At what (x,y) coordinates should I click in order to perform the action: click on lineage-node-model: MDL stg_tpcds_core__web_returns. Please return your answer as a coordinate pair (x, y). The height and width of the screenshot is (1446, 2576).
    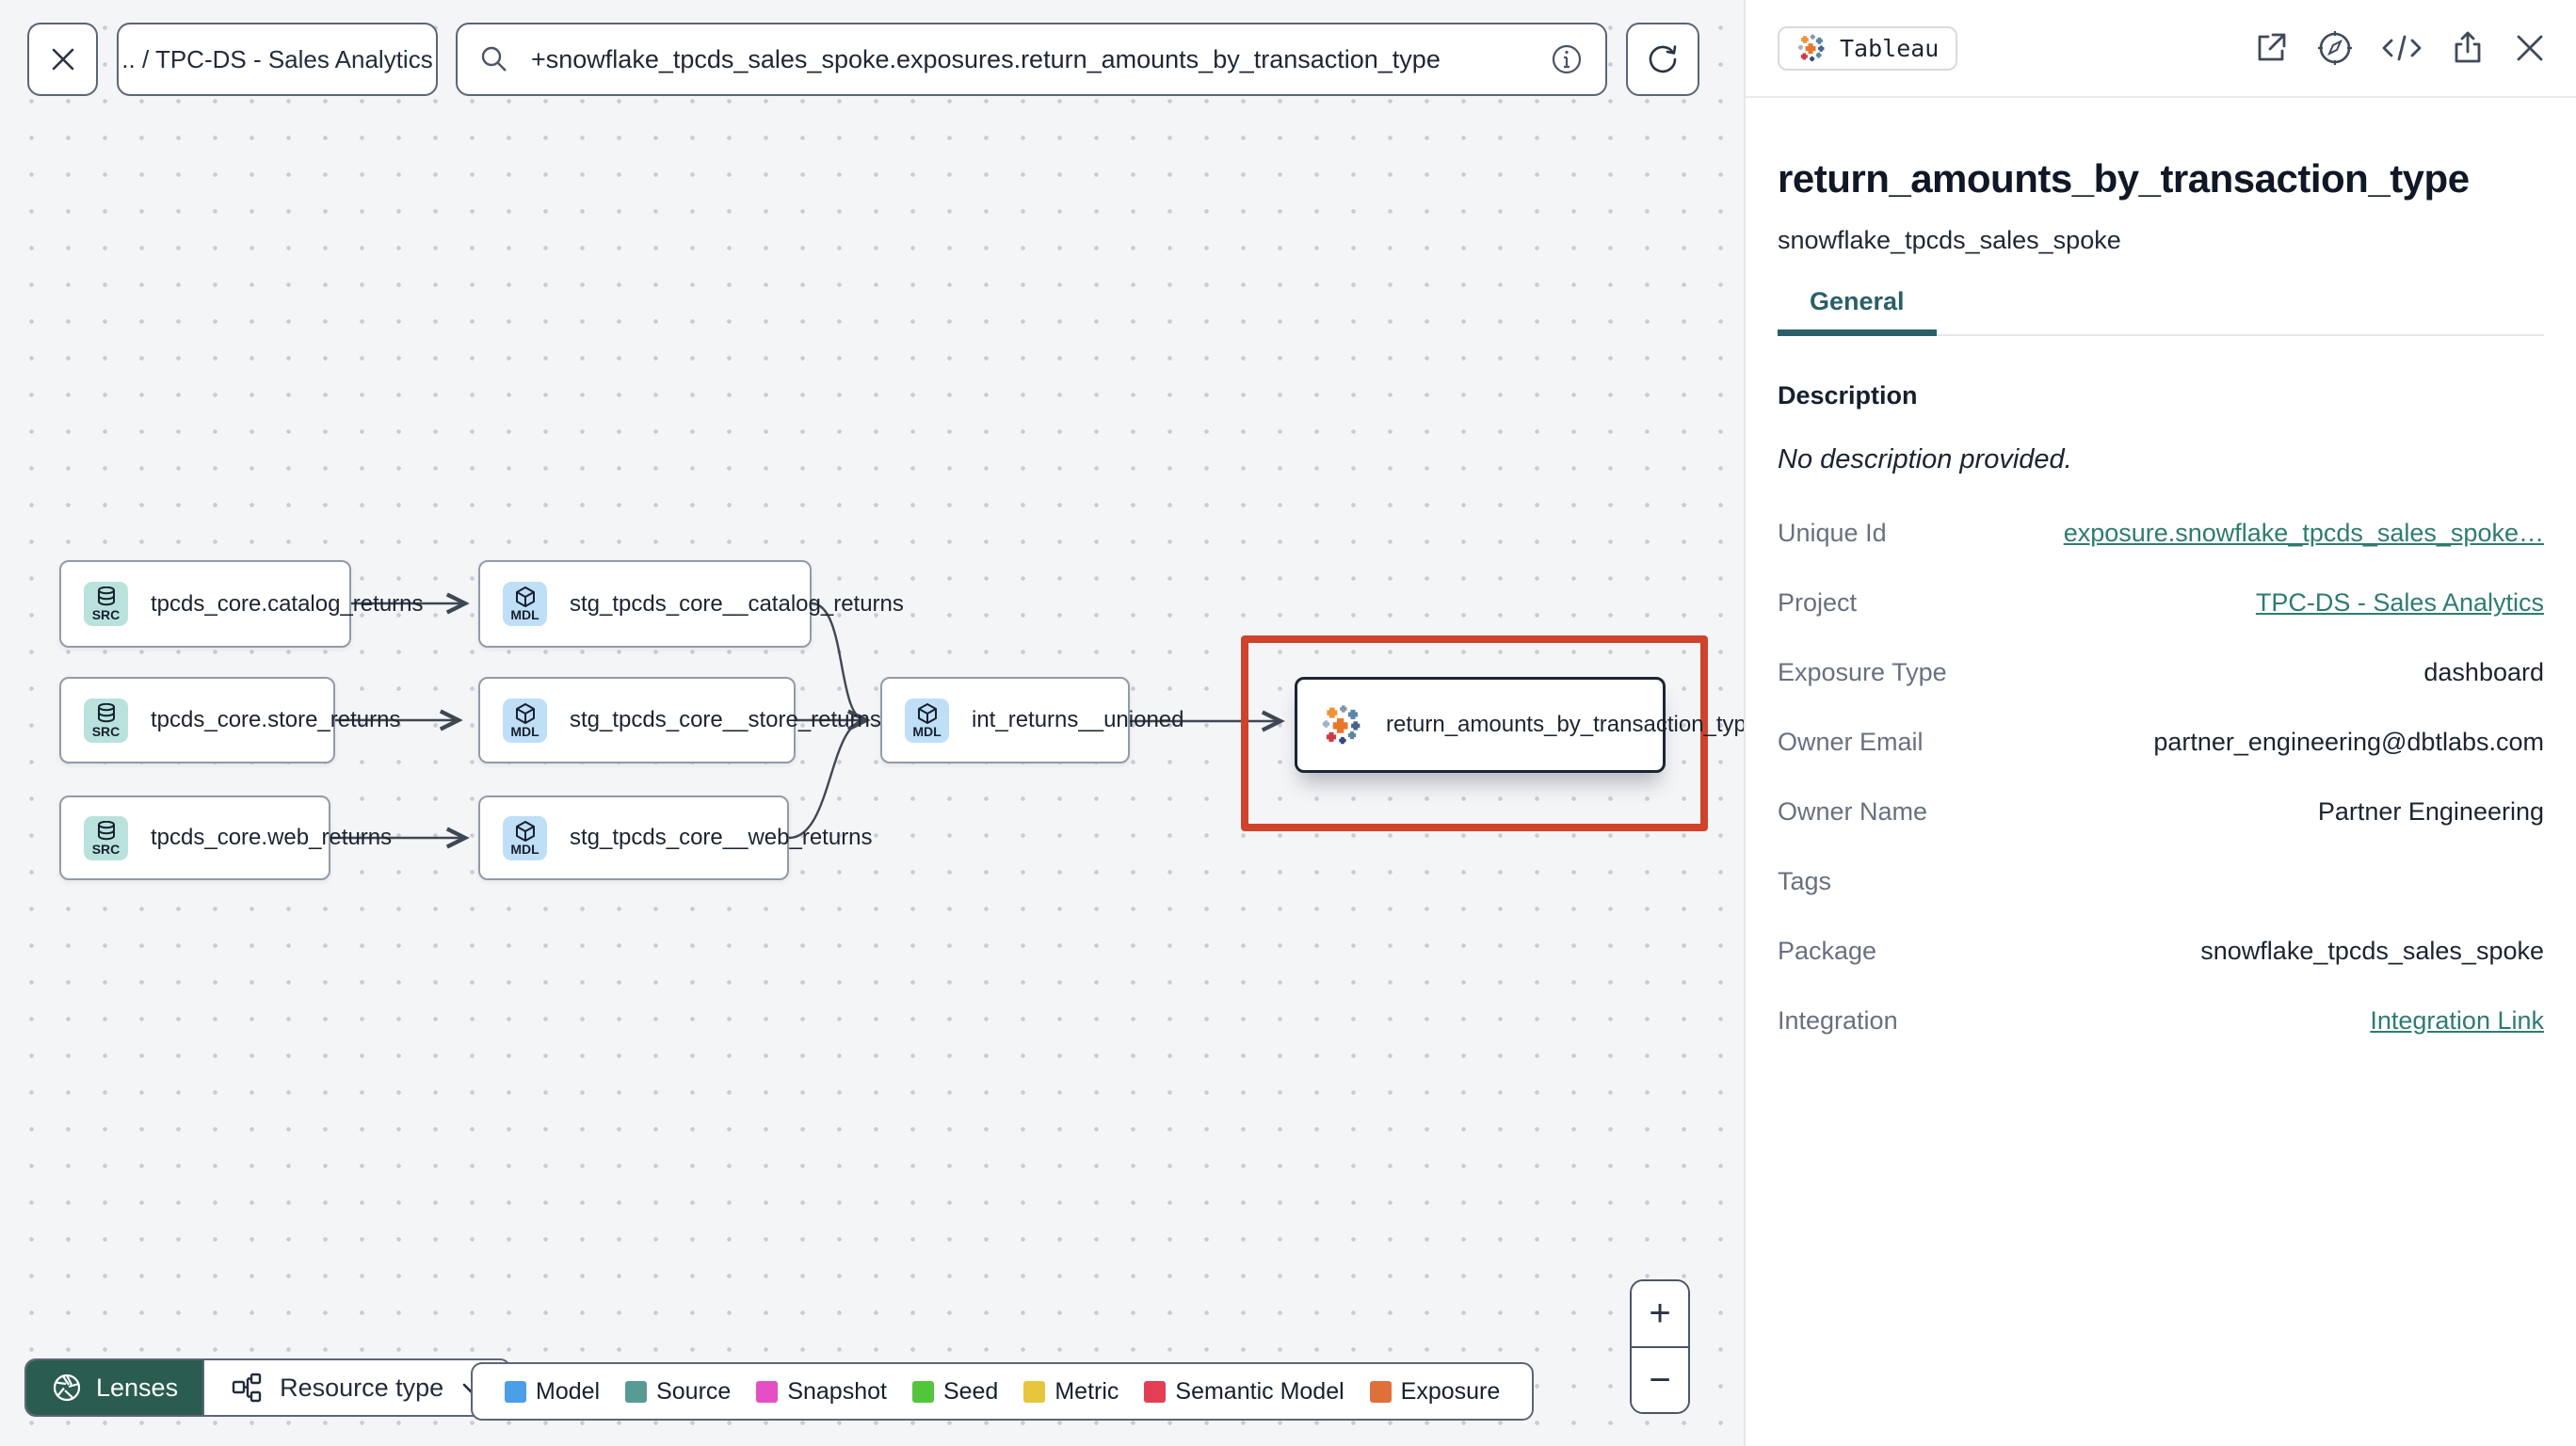
    Looking at the image, I should click on (675, 837).